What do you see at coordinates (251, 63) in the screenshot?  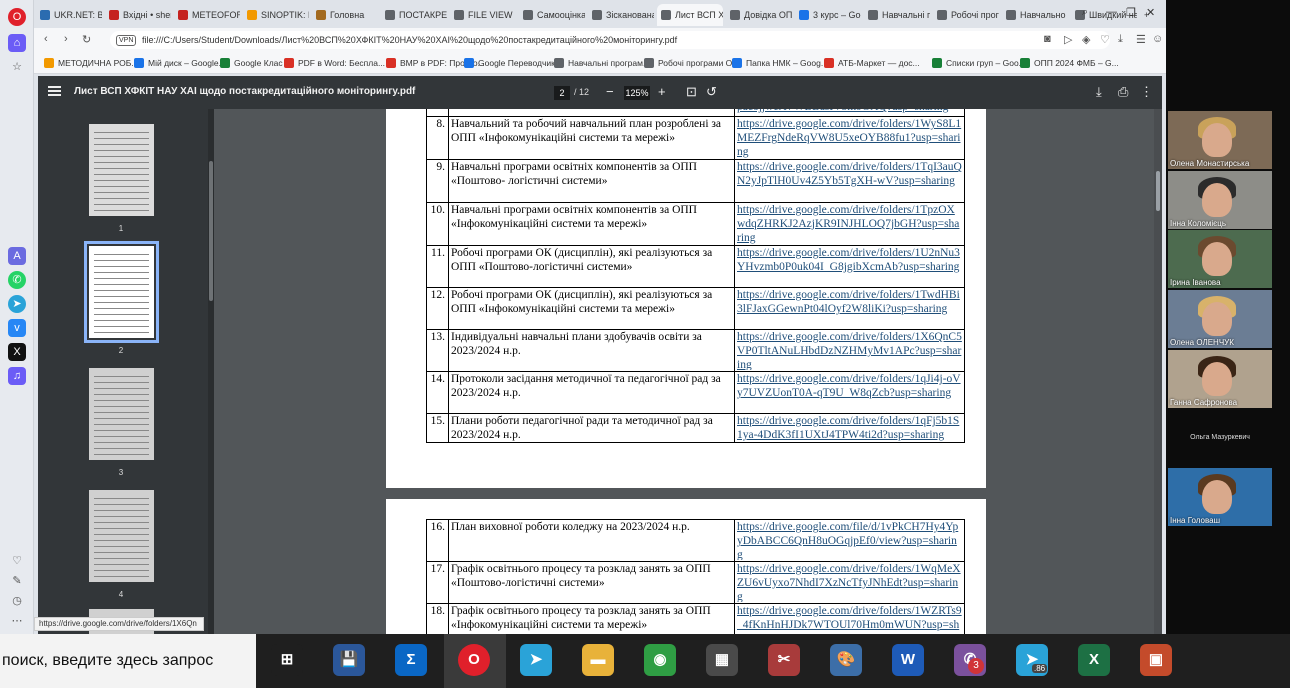 I see `bookmark-item: Google Клас` at bounding box center [251, 63].